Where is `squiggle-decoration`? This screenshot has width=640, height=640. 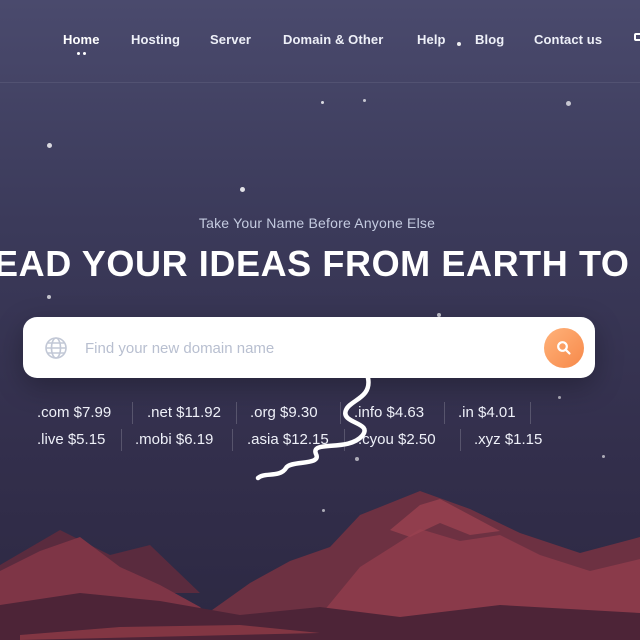 squiggle-decoration is located at coordinates (313, 428).